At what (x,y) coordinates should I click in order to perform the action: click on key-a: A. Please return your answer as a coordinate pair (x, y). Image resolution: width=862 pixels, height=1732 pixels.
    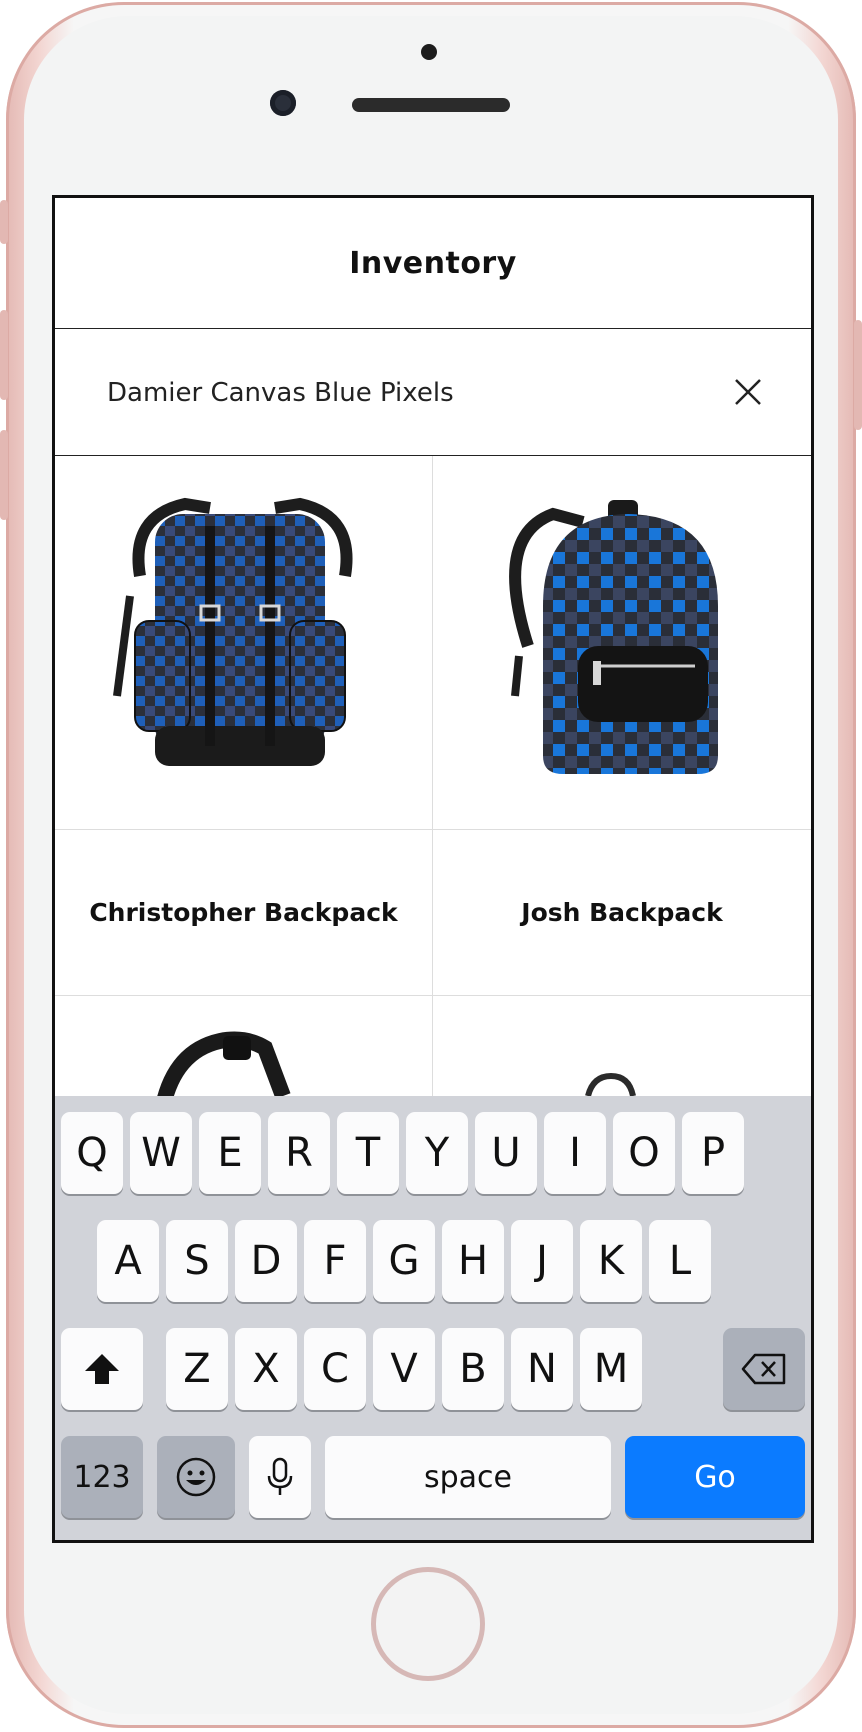
    Looking at the image, I should click on (128, 1261).